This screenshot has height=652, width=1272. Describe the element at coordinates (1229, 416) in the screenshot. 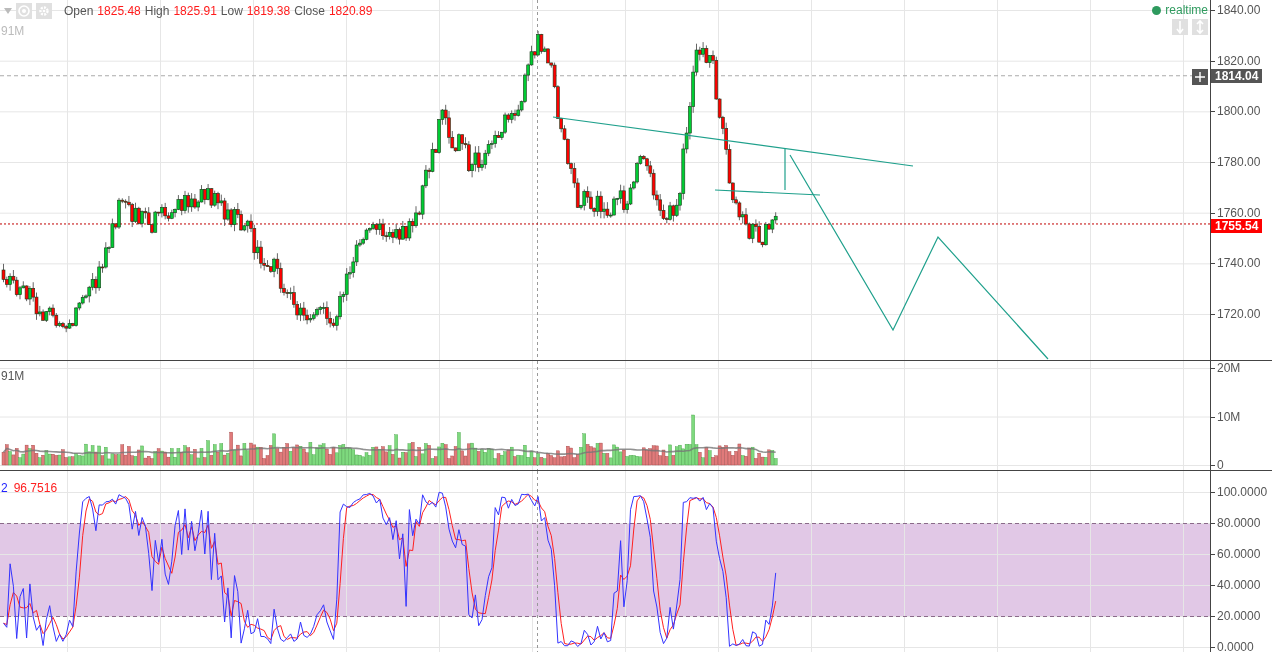

I see `axis-label: 10M` at that location.